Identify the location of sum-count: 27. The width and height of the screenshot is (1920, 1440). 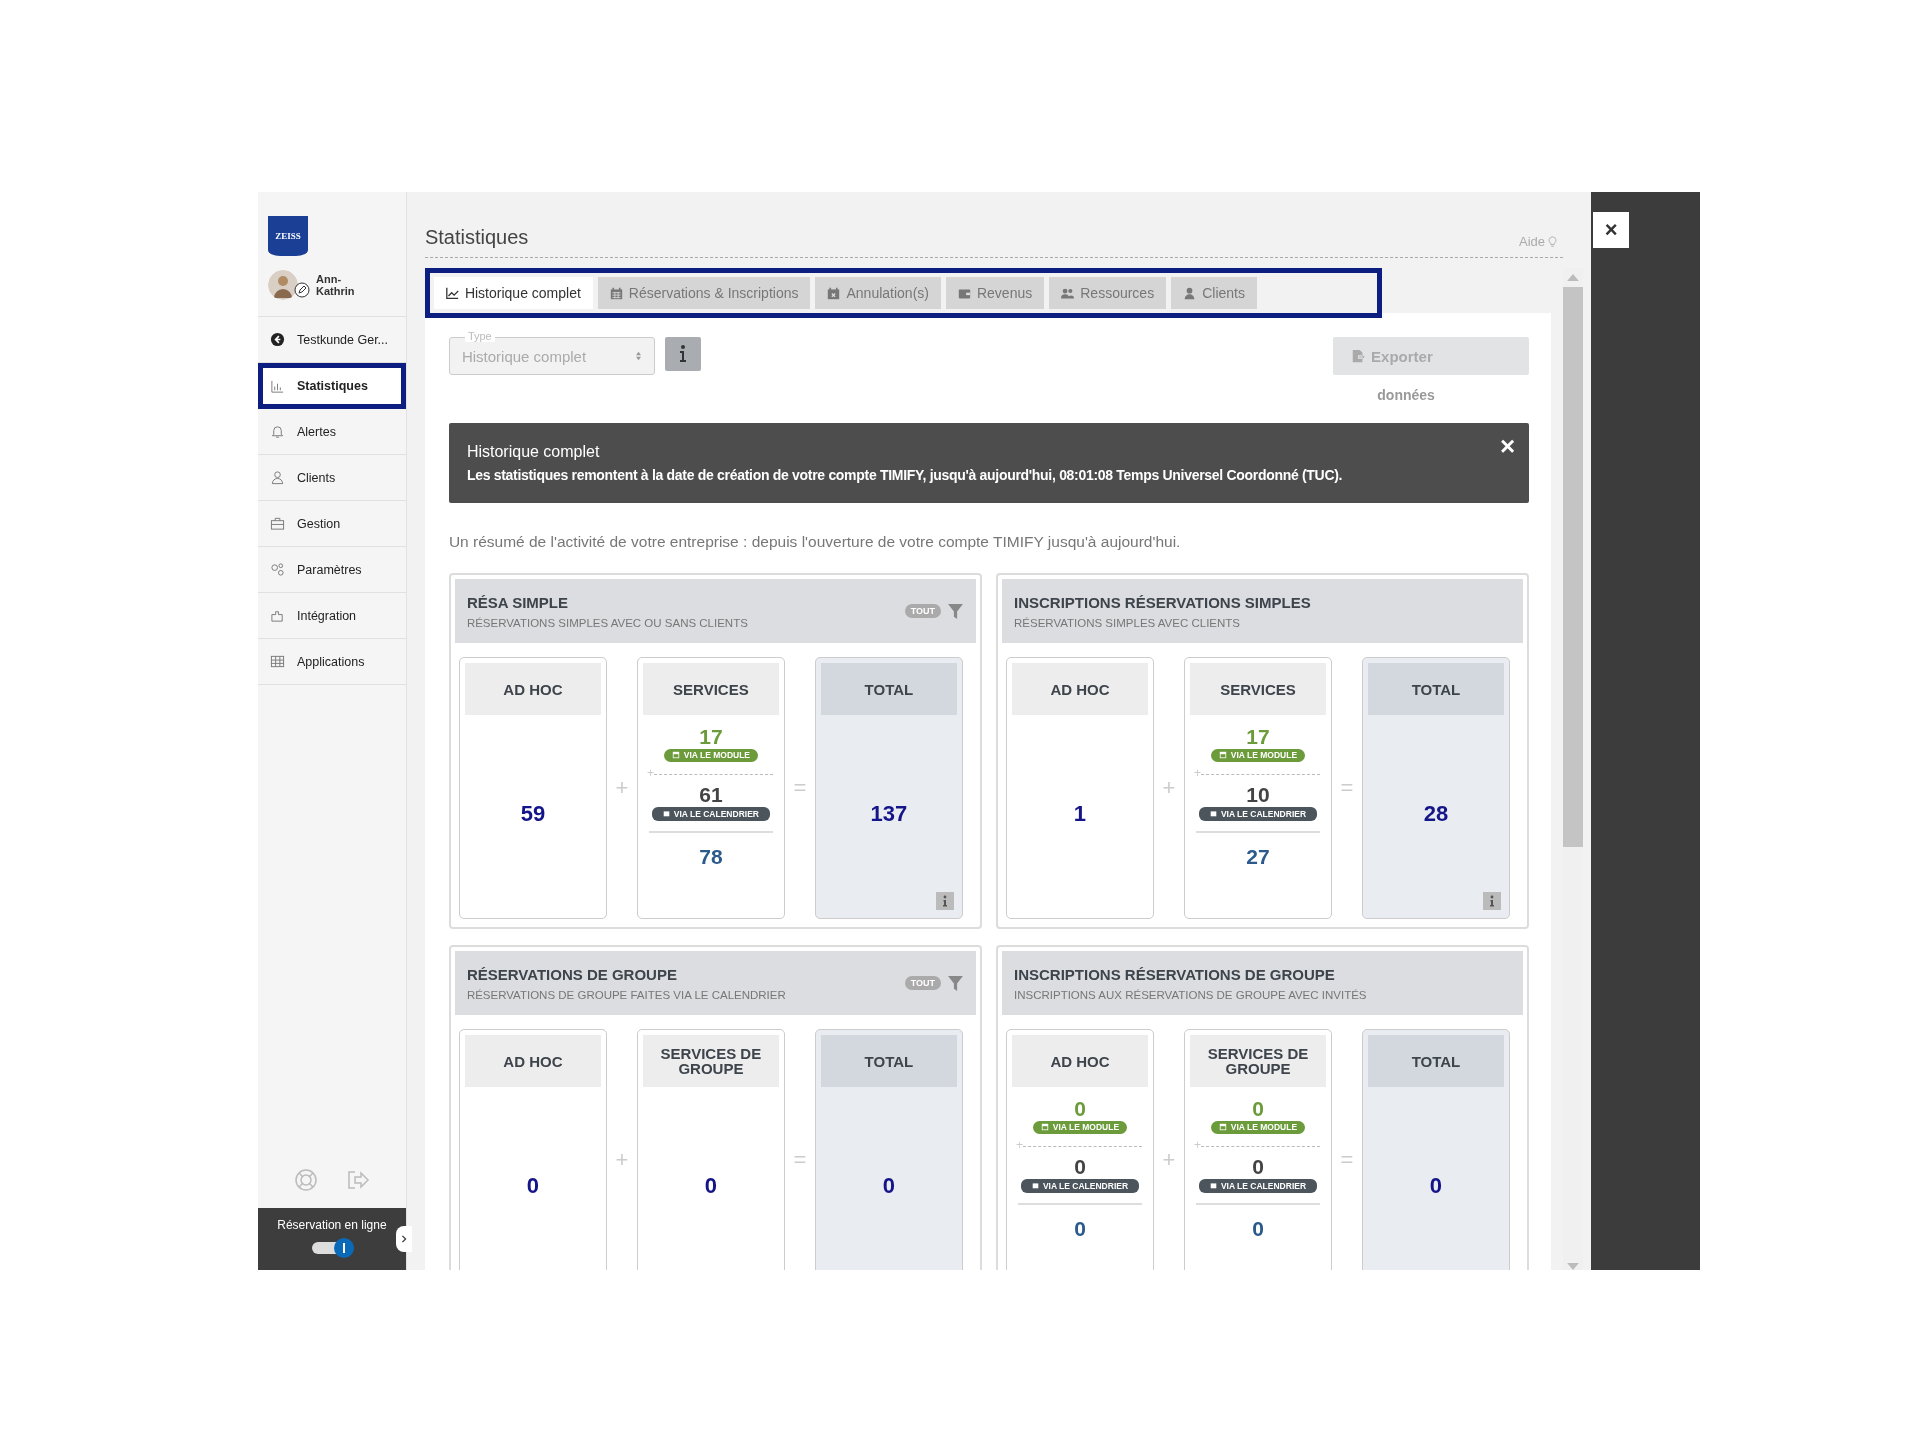
(1258, 857).